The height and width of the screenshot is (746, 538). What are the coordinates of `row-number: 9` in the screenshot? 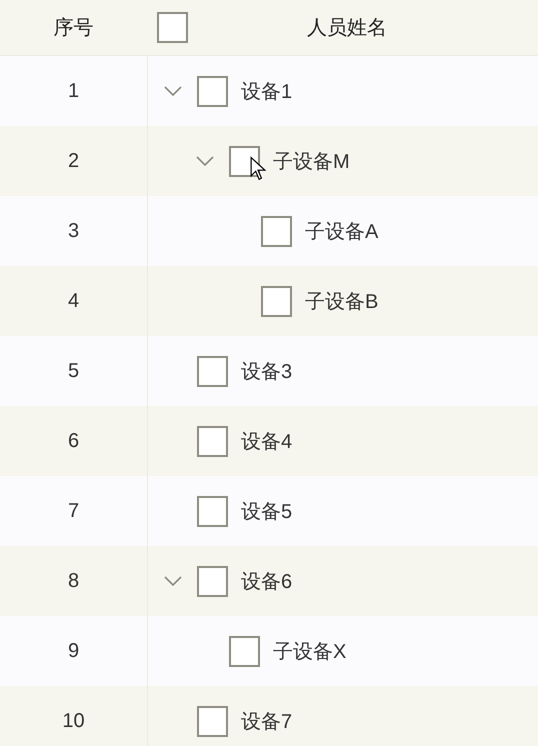 It's located at (74, 651).